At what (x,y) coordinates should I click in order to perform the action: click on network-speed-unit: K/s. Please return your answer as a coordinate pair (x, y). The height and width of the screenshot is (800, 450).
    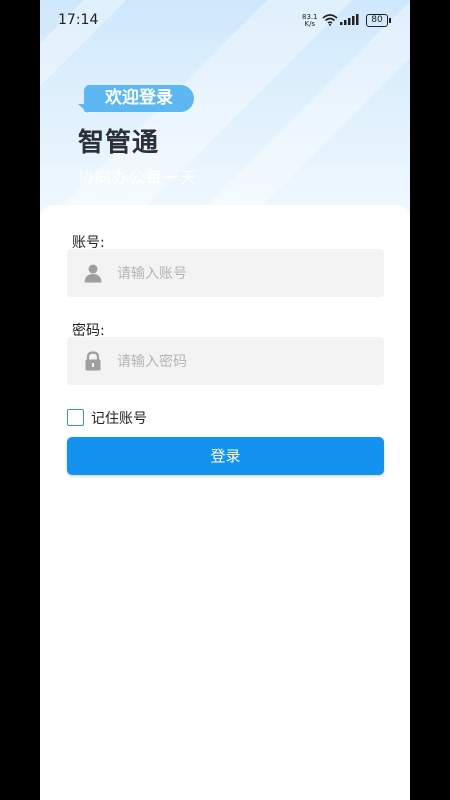
    Looking at the image, I should click on (310, 24).